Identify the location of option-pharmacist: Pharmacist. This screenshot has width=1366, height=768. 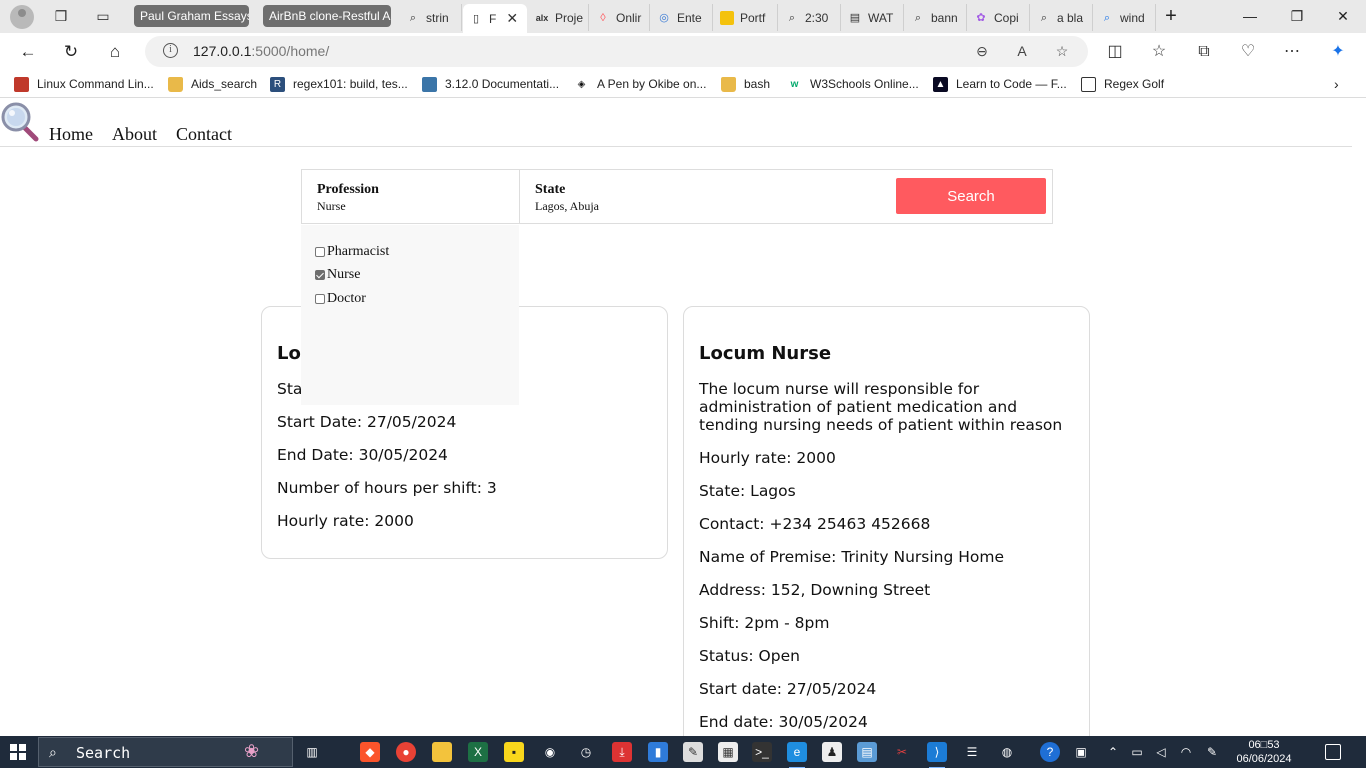
(352, 252).